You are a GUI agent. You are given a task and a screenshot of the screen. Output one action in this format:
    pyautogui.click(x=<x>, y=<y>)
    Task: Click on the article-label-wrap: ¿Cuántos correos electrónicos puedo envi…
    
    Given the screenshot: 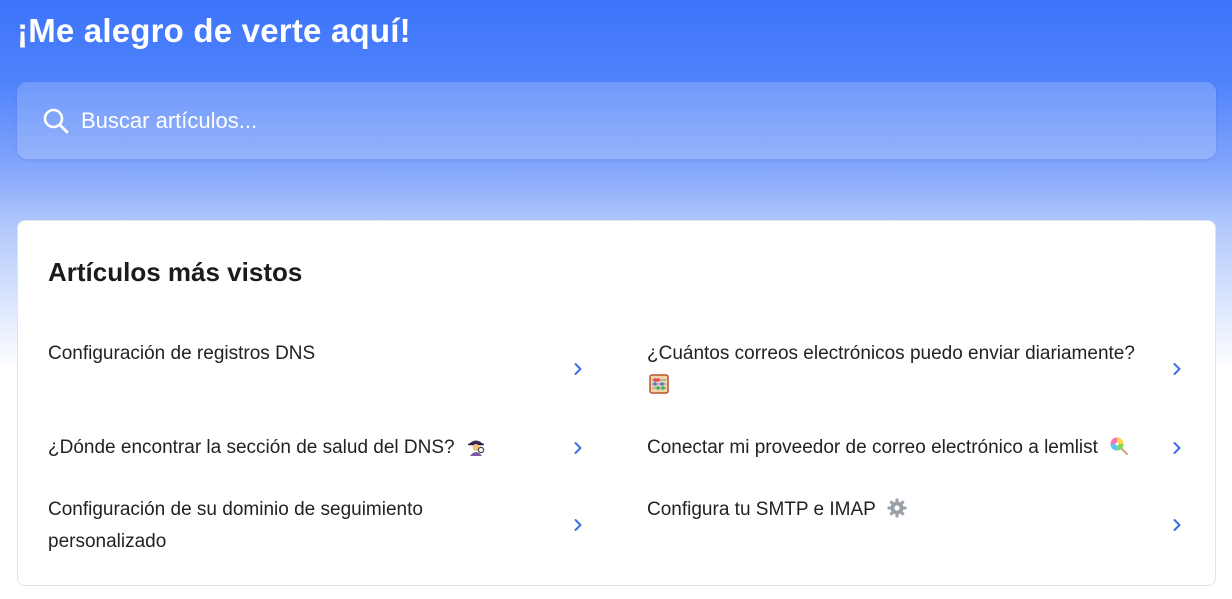 What is the action you would take?
    pyautogui.click(x=907, y=370)
    